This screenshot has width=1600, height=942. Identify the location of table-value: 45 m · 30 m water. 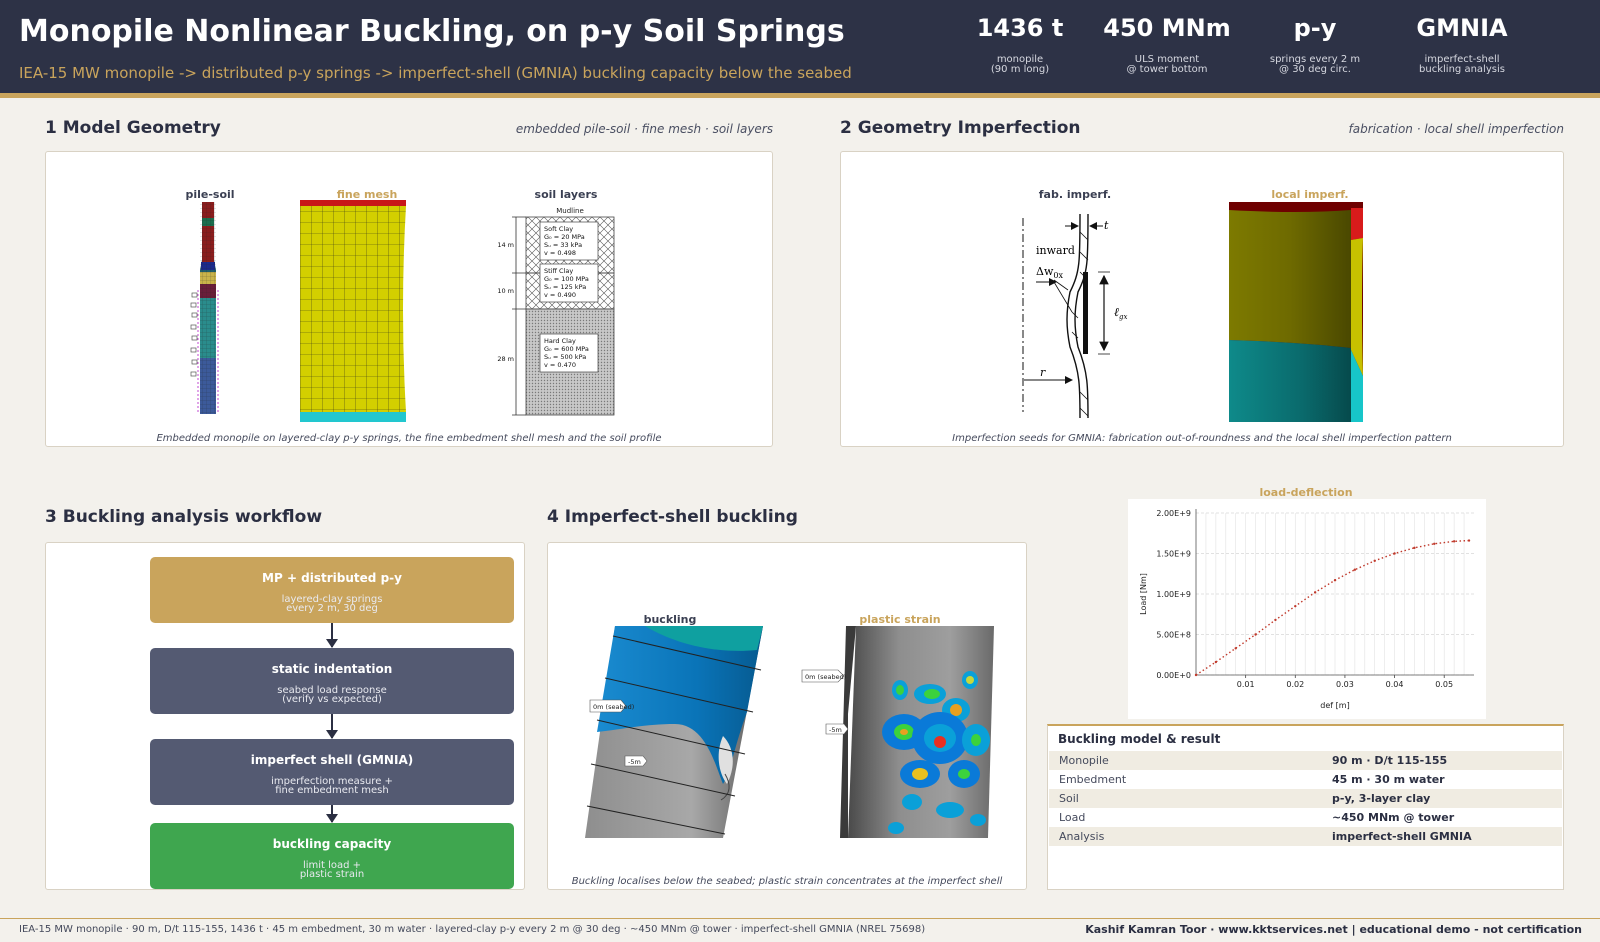
(1388, 779).